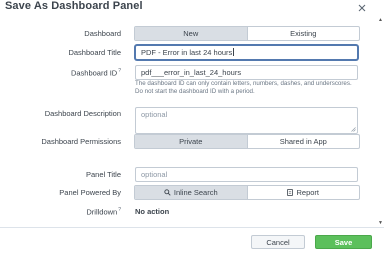 Image resolution: width=384 pixels, height=258 pixels. What do you see at coordinates (82, 113) in the screenshot?
I see `dashboard-description-label: Dashboard Description` at bounding box center [82, 113].